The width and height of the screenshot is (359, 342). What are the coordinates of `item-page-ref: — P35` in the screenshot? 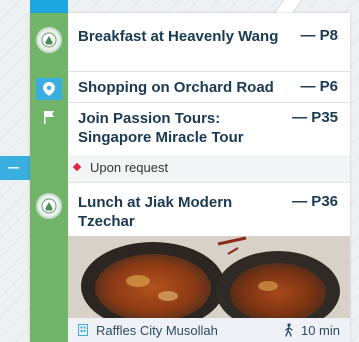 It's located at (315, 117).